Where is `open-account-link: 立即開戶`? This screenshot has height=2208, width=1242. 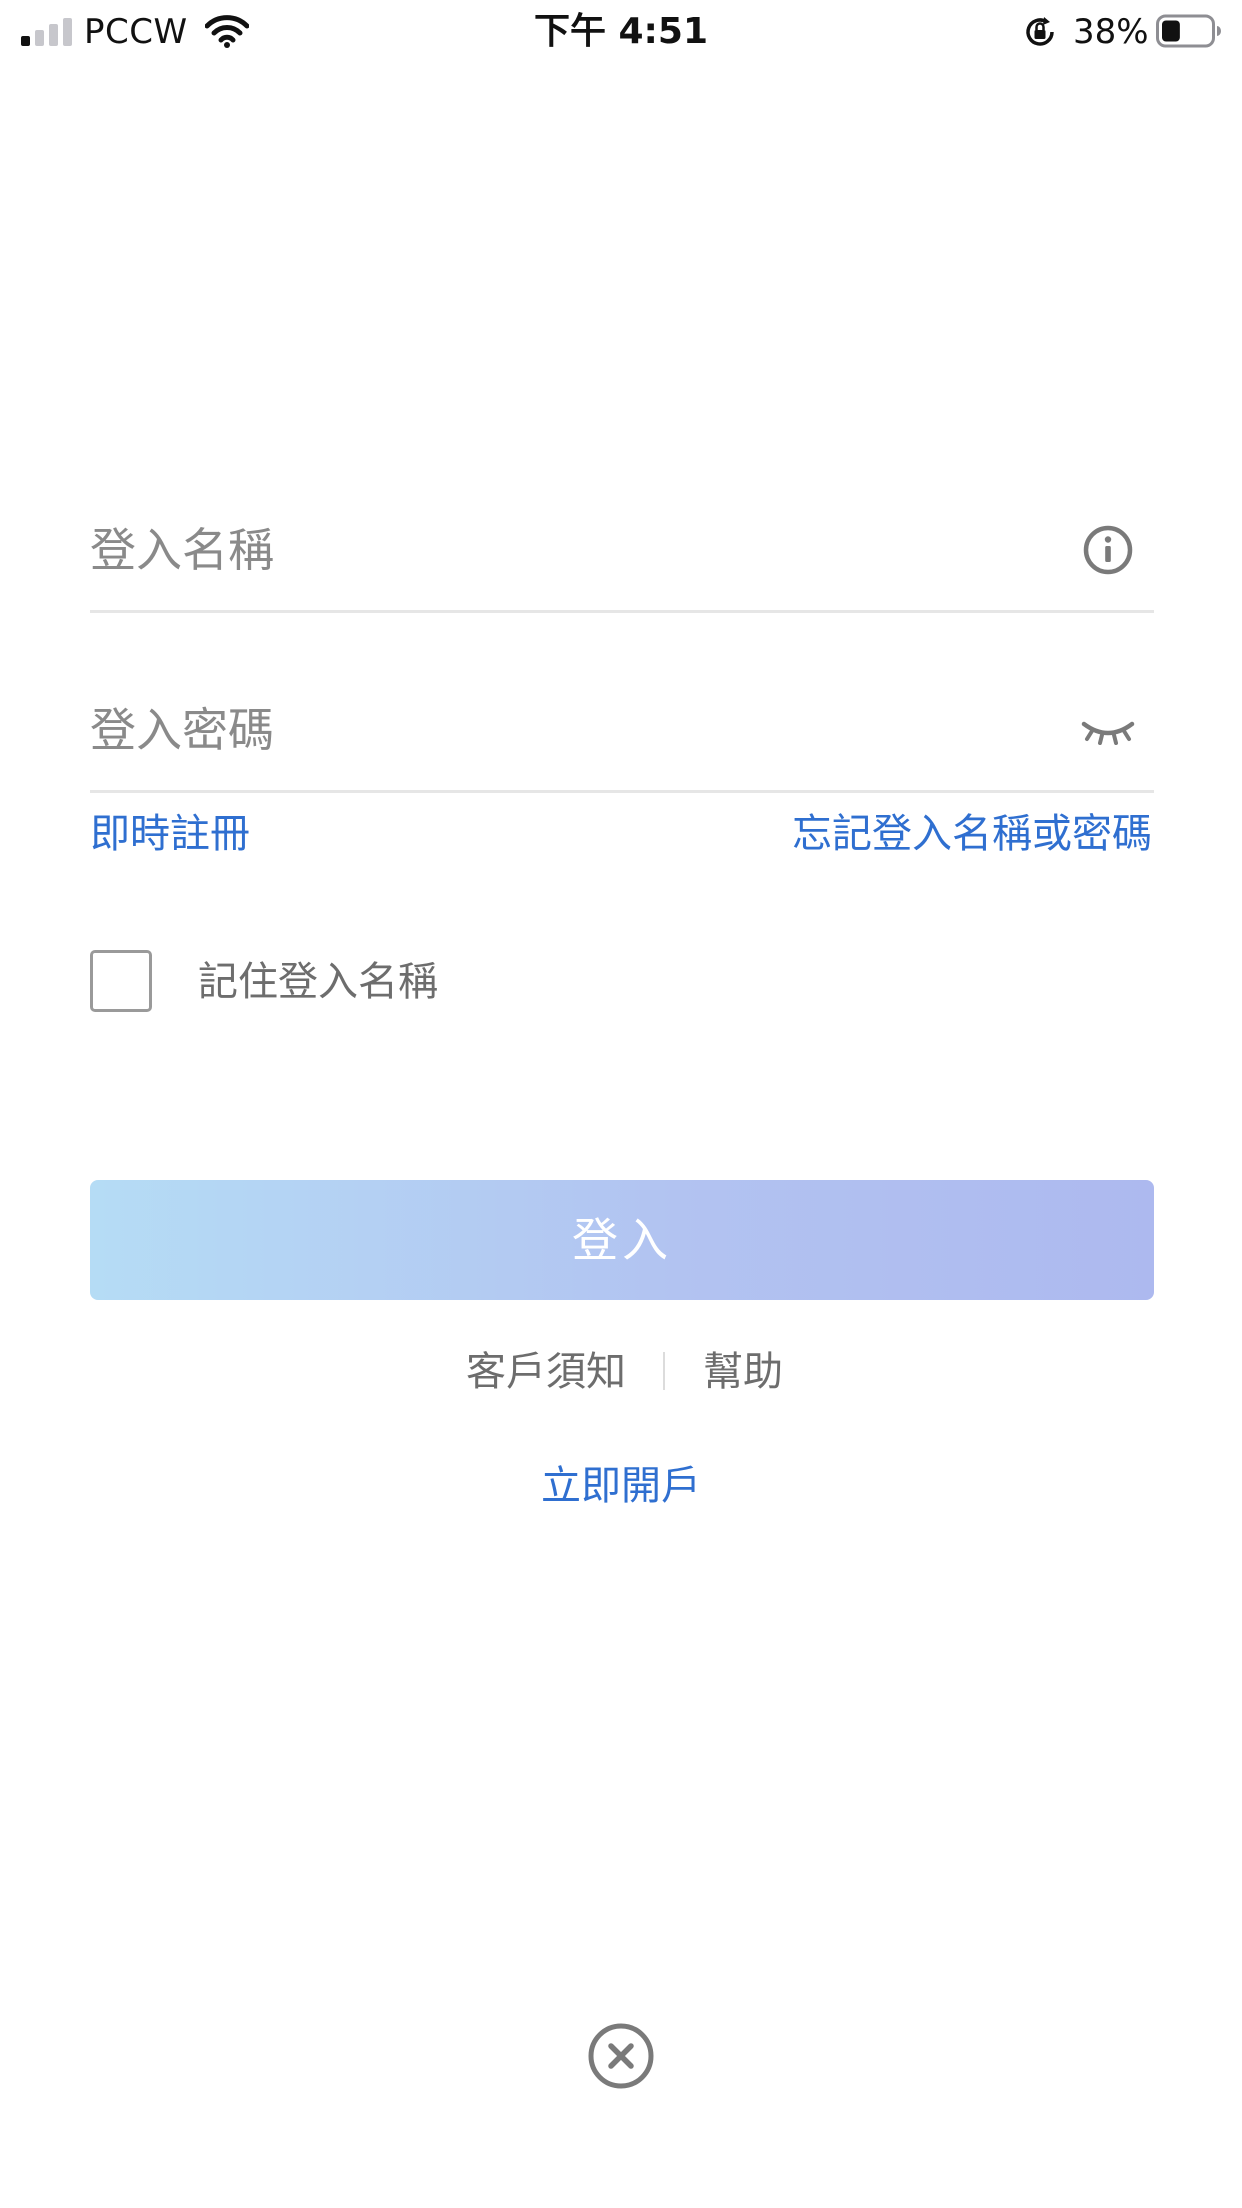
open-account-link: 立即開戶 is located at coordinates (621, 1486).